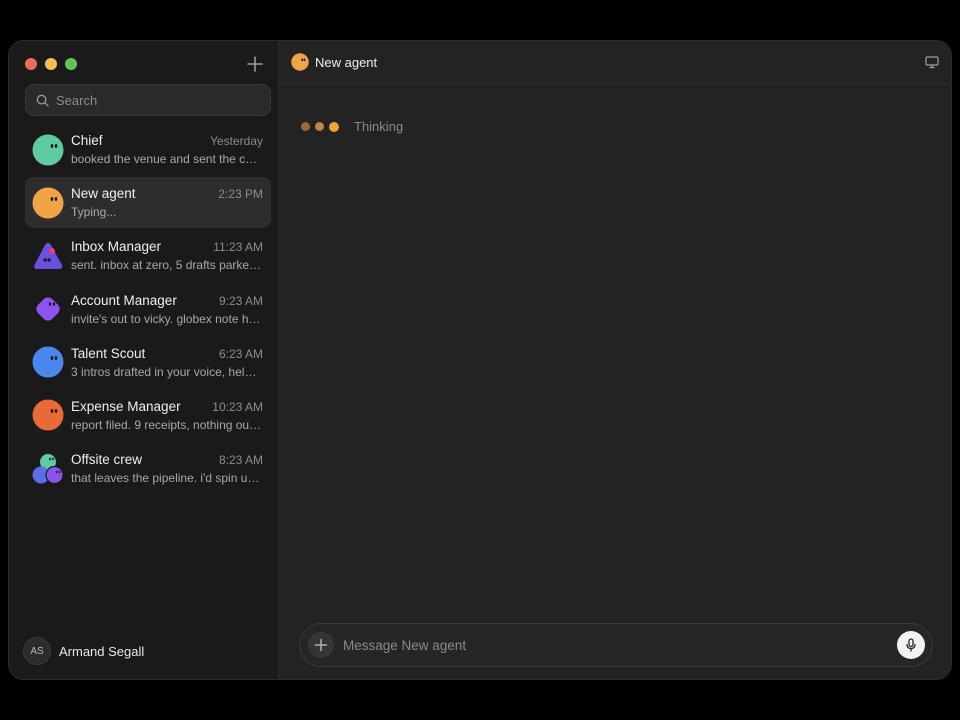  I want to click on chat-header: New agent, so click(615, 62).